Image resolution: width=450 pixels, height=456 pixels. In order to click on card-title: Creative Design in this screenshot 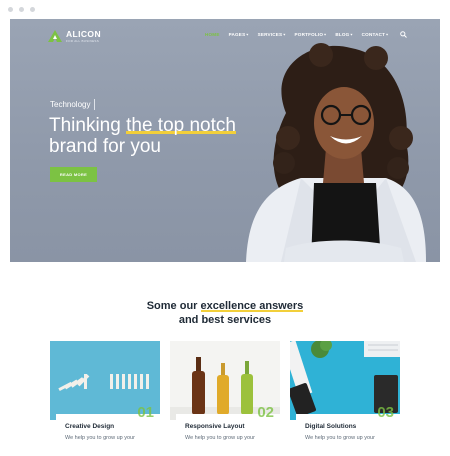, I will do `click(89, 426)`.